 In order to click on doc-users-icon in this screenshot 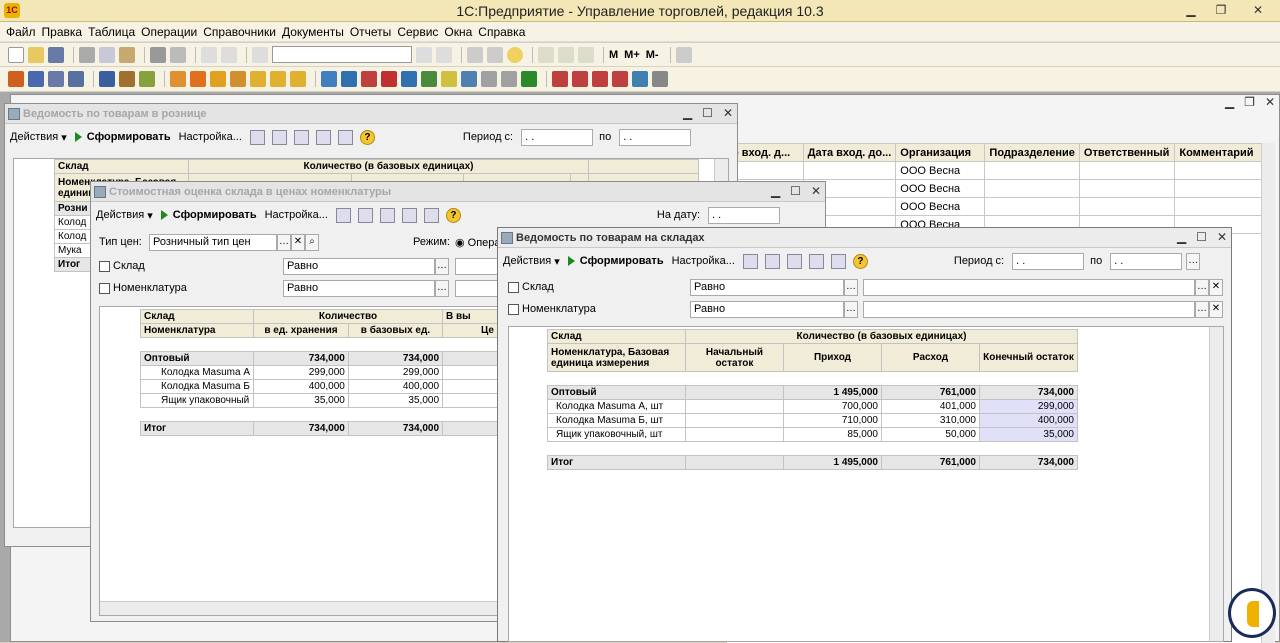, I will do `click(76, 79)`.